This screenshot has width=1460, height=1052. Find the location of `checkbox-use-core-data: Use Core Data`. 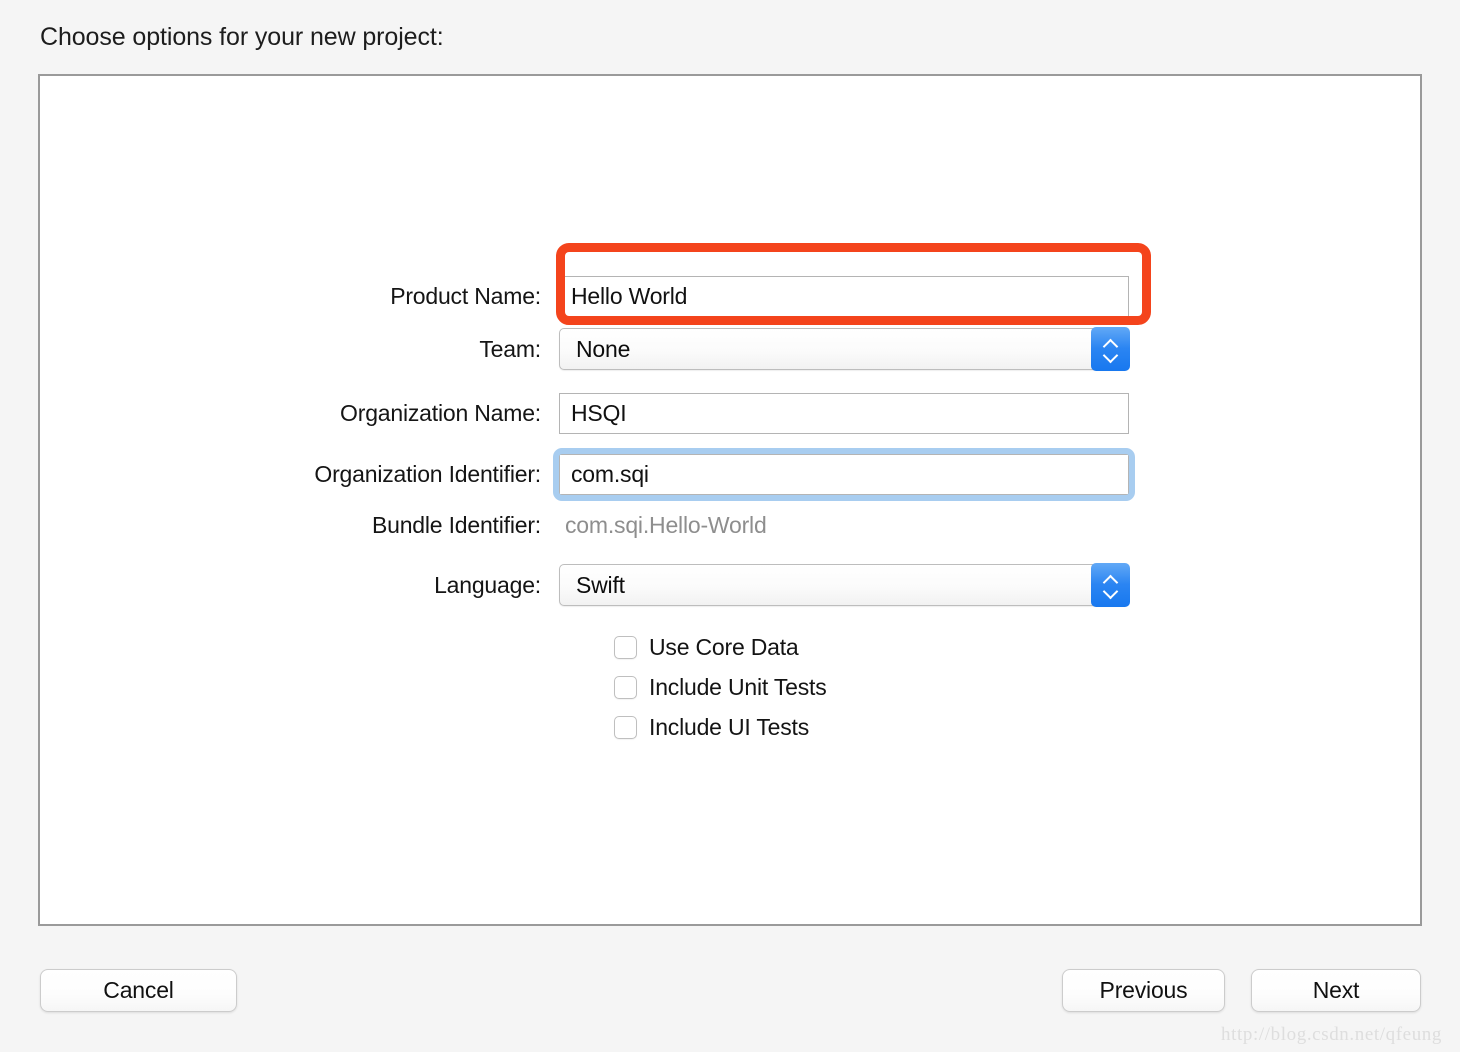

checkbox-use-core-data: Use Core Data is located at coordinates (706, 647).